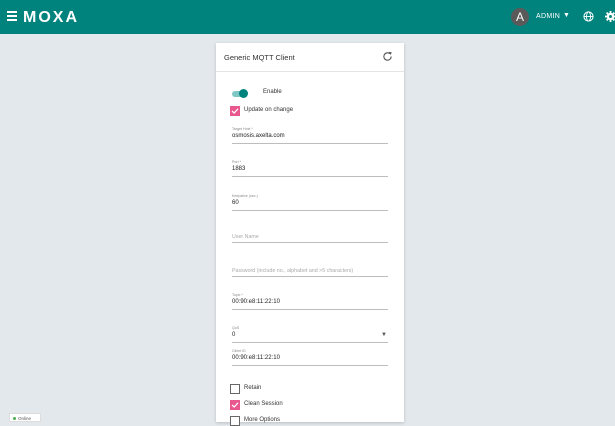  I want to click on port-input: 1883, so click(238, 169).